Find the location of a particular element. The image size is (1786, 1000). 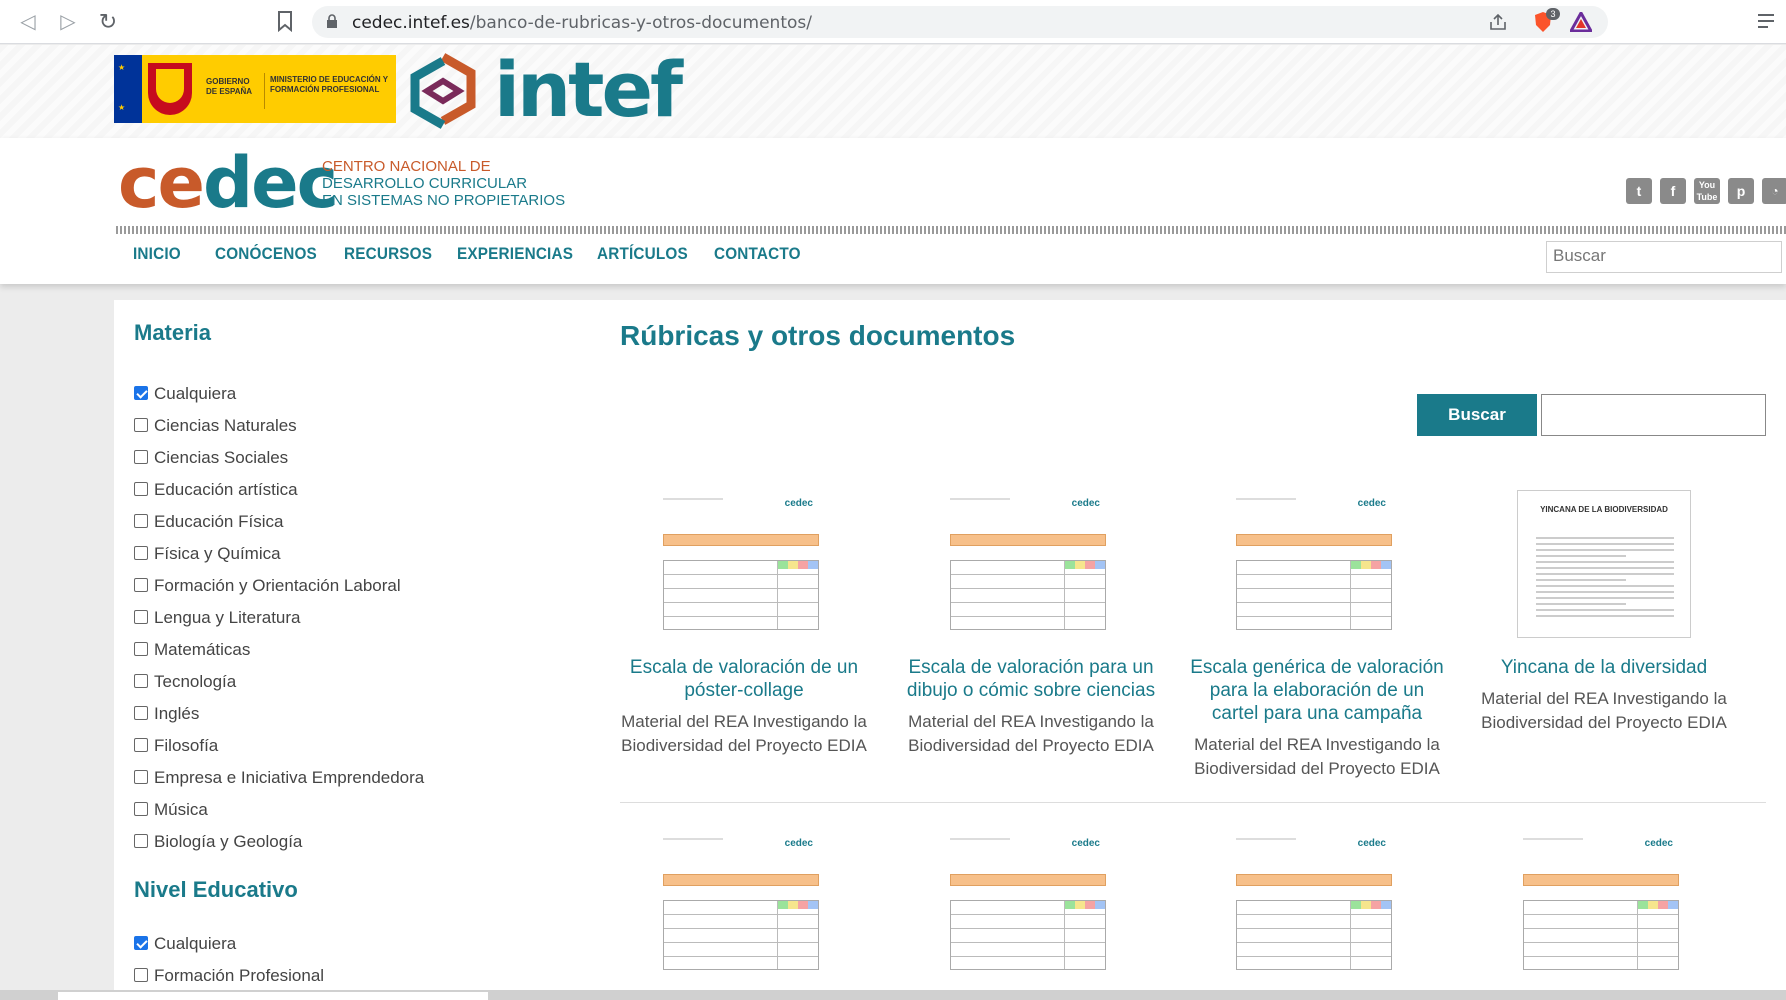

header-search-input: Buscar is located at coordinates (1664, 257).